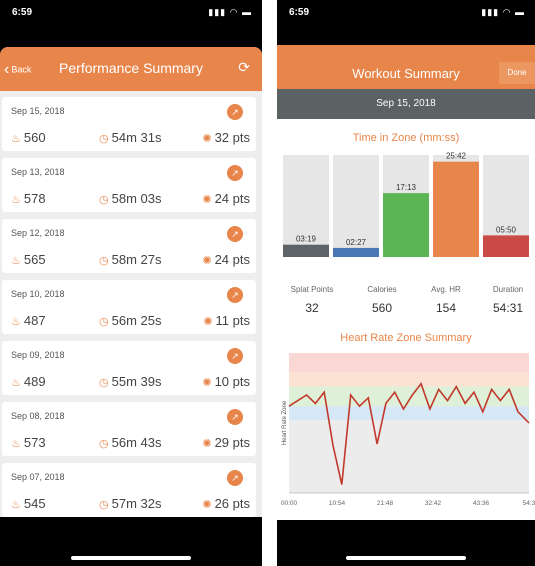 This screenshot has width=535, height=566. Describe the element at coordinates (38, 416) in the screenshot. I see `workout-date: Sep 08, 2018` at that location.